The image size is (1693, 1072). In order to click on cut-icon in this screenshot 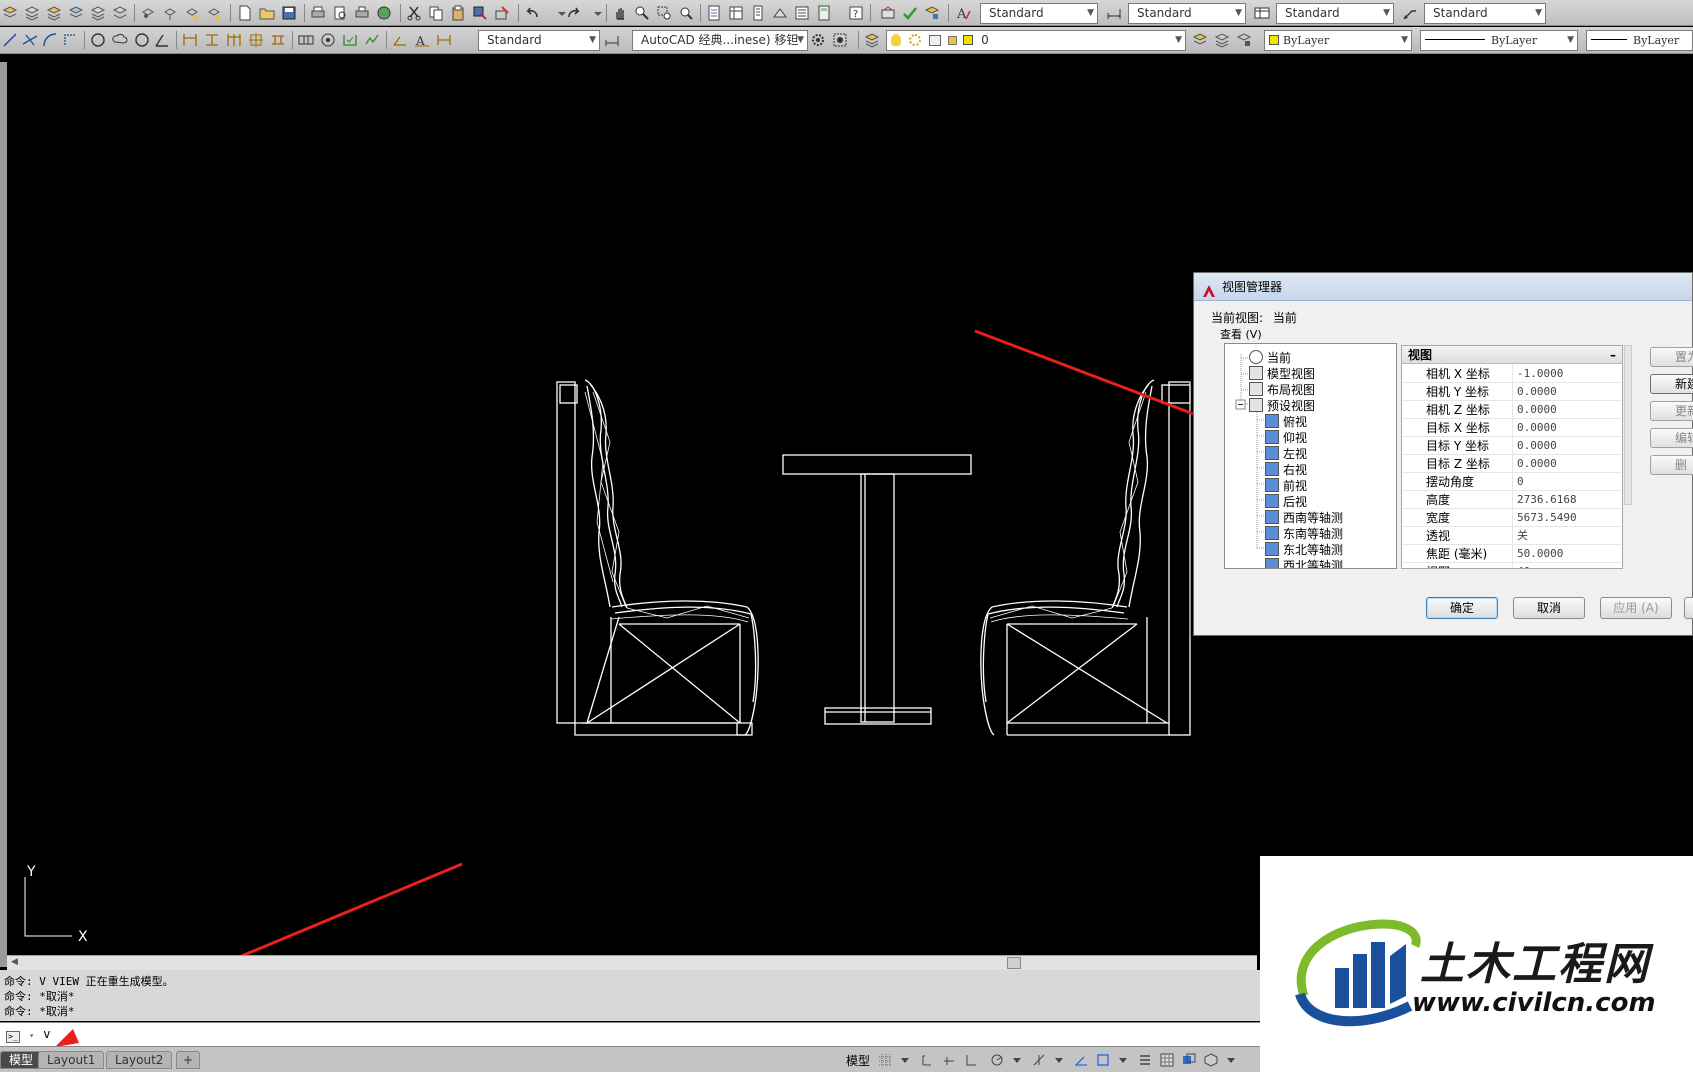, I will do `click(414, 13)`.